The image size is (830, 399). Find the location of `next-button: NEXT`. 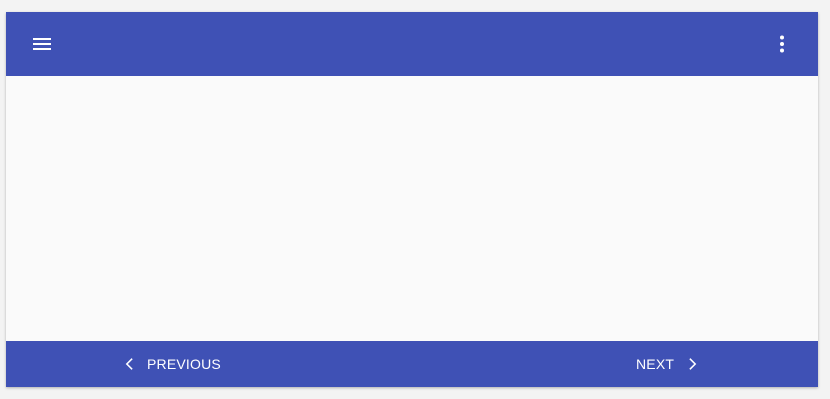

next-button: NEXT is located at coordinates (668, 364).